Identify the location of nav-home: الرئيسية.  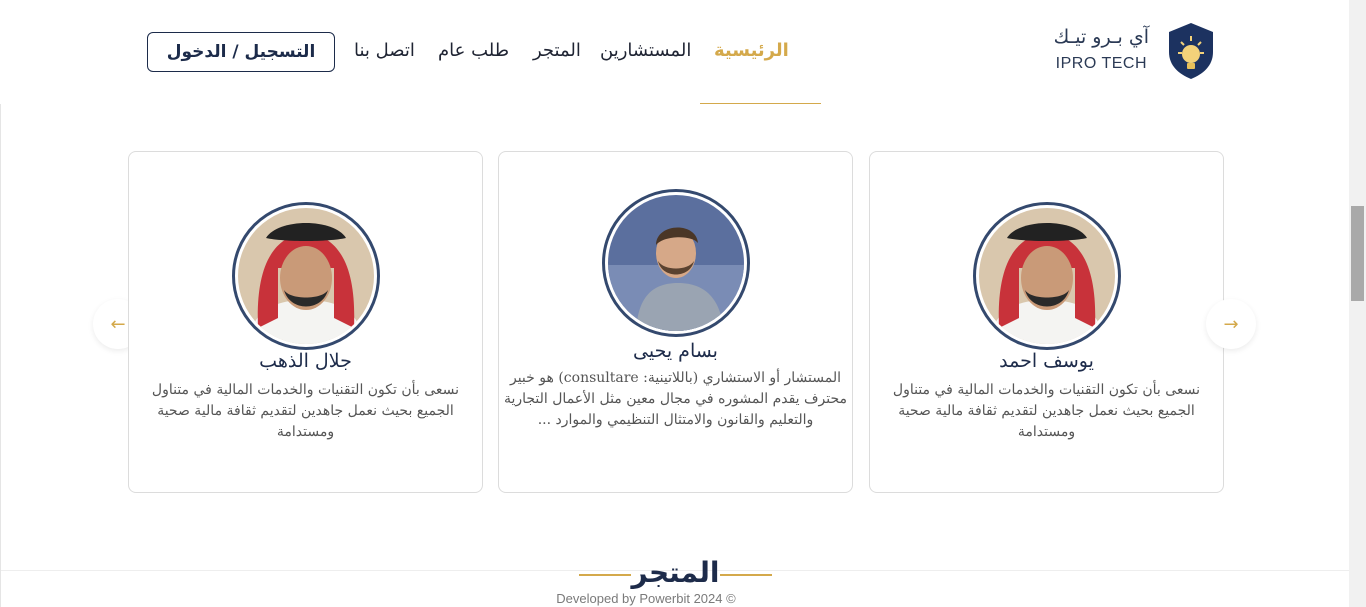
(751, 50).